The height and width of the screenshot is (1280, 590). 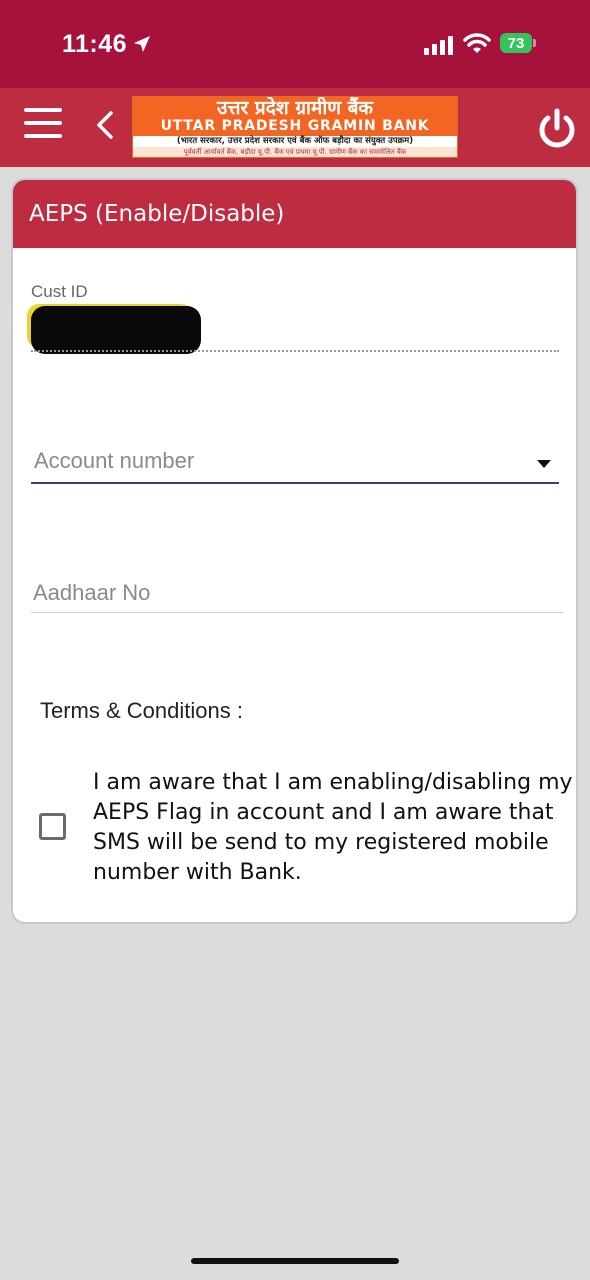 I want to click on status-bar: 11:46 73, so click(x=295, y=44).